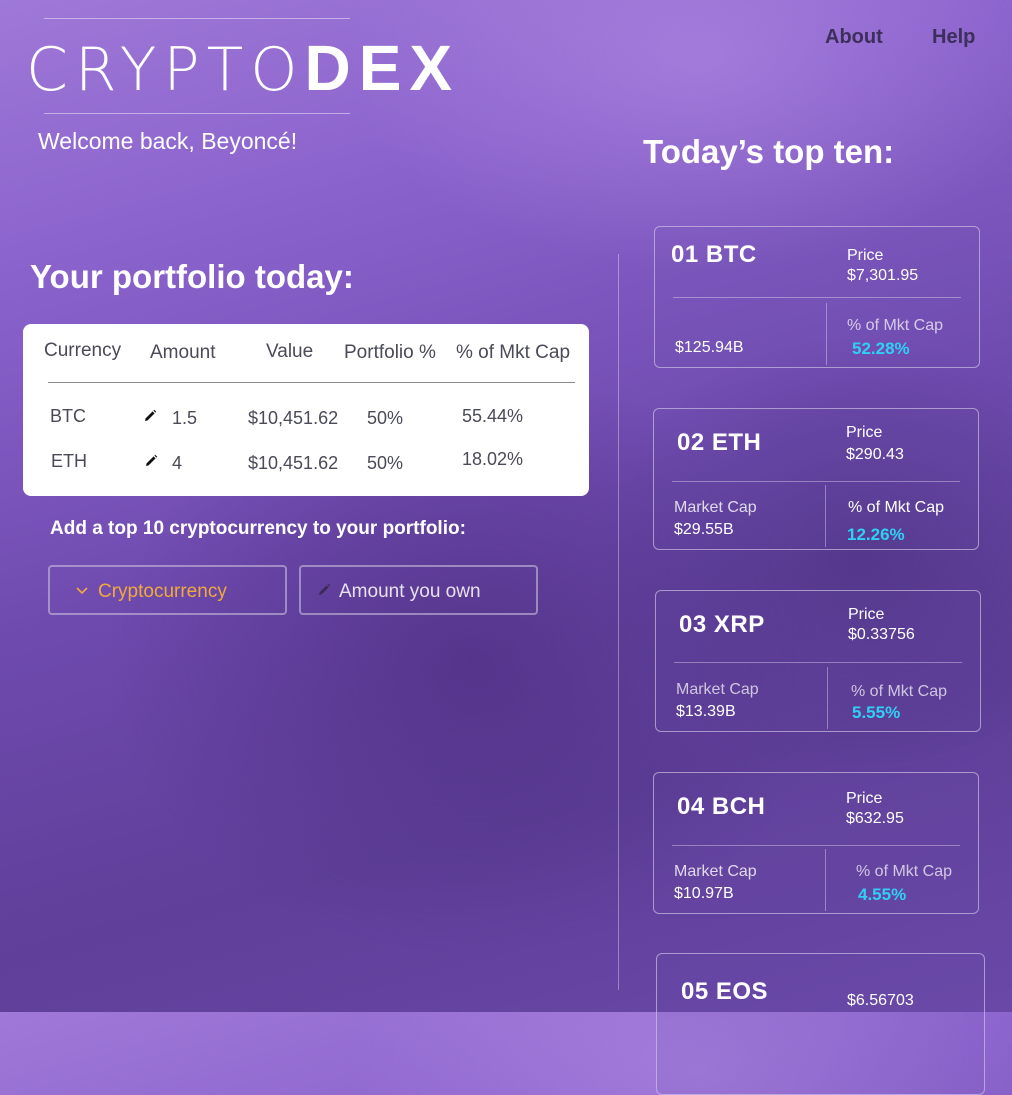  Describe the element at coordinates (311, 382) in the screenshot. I see `table-header-divider` at that location.